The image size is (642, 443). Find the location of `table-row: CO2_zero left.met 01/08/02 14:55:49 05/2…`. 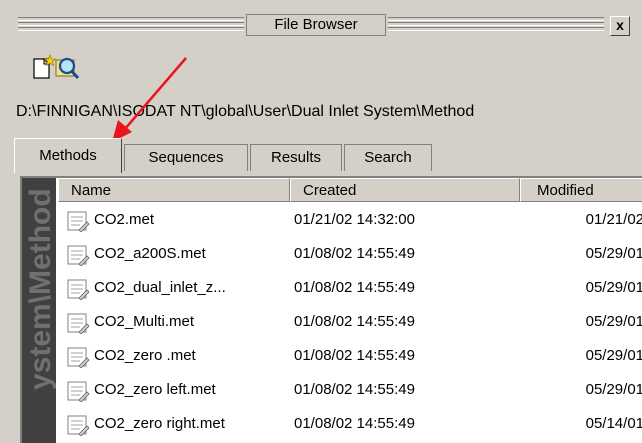

table-row: CO2_zero left.met 01/08/02 14:55:49 05/2… is located at coordinates (350, 390).